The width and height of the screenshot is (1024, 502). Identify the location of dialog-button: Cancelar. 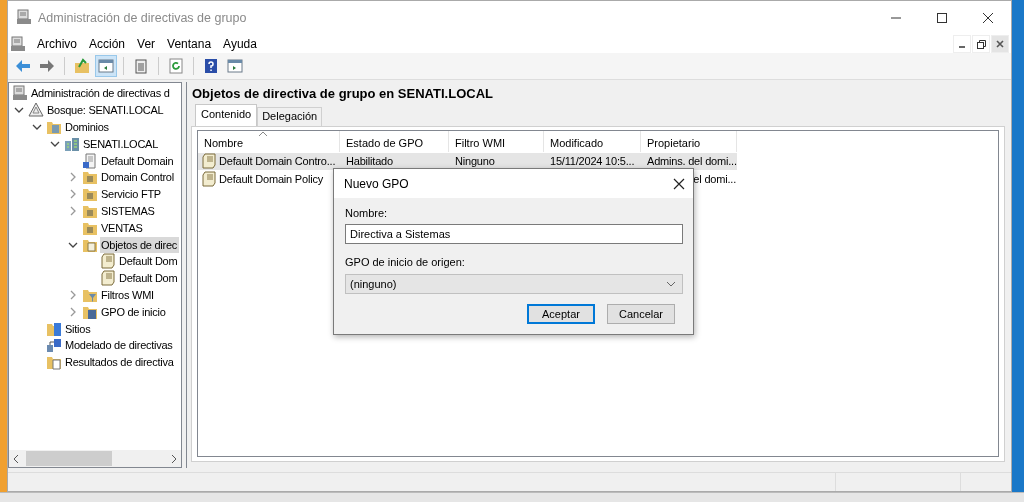
(641, 314).